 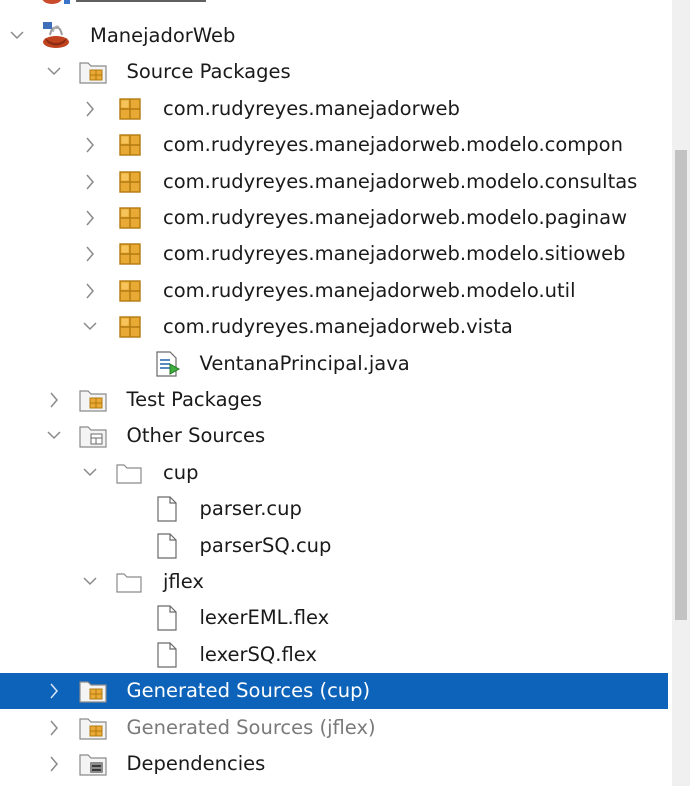 I want to click on tree-row: Source Packages, so click(x=334, y=72).